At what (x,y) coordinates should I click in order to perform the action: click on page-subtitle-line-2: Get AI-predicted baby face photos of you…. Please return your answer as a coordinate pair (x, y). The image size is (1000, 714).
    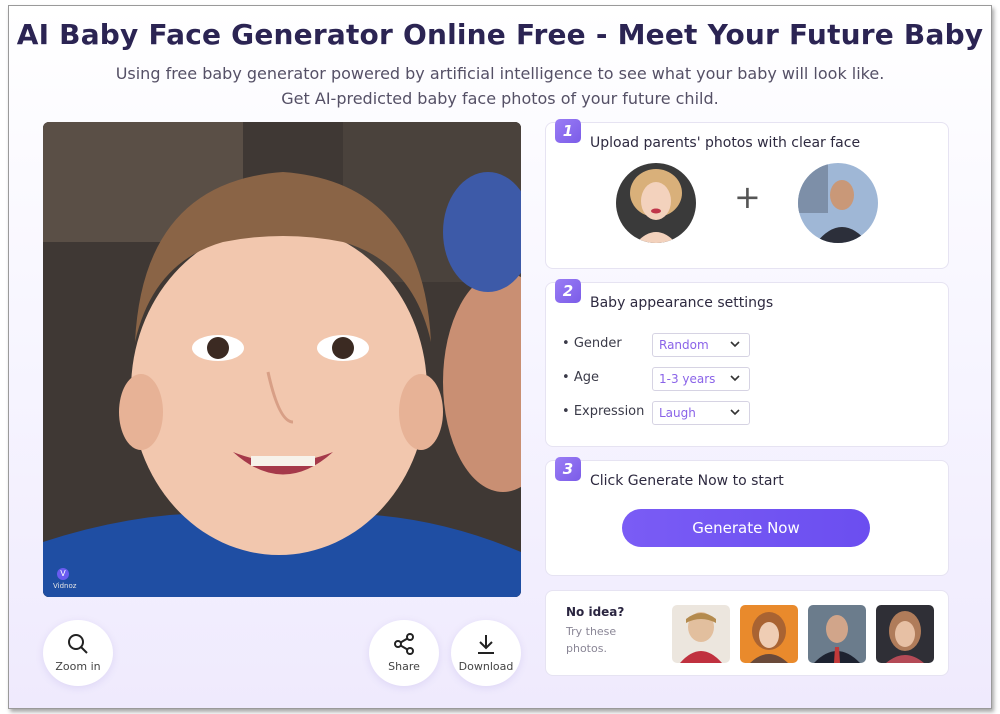
    Looking at the image, I should click on (500, 98).